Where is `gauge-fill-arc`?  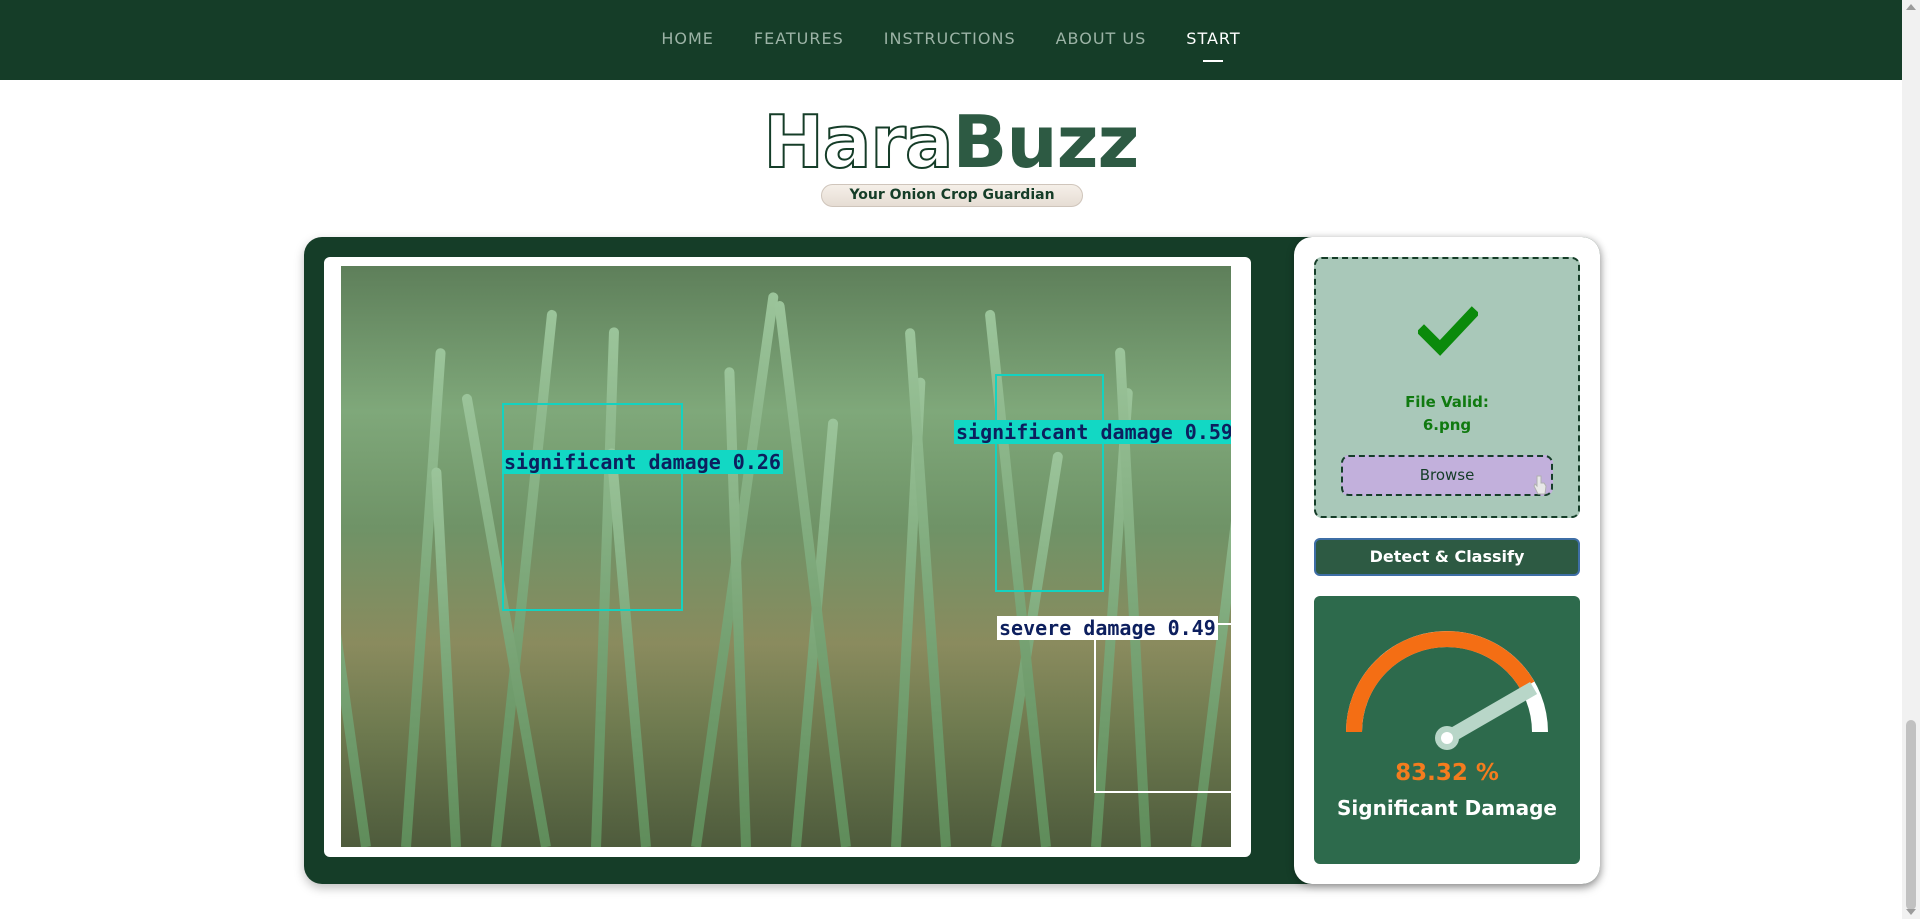
gauge-fill-arc is located at coordinates (1440, 682).